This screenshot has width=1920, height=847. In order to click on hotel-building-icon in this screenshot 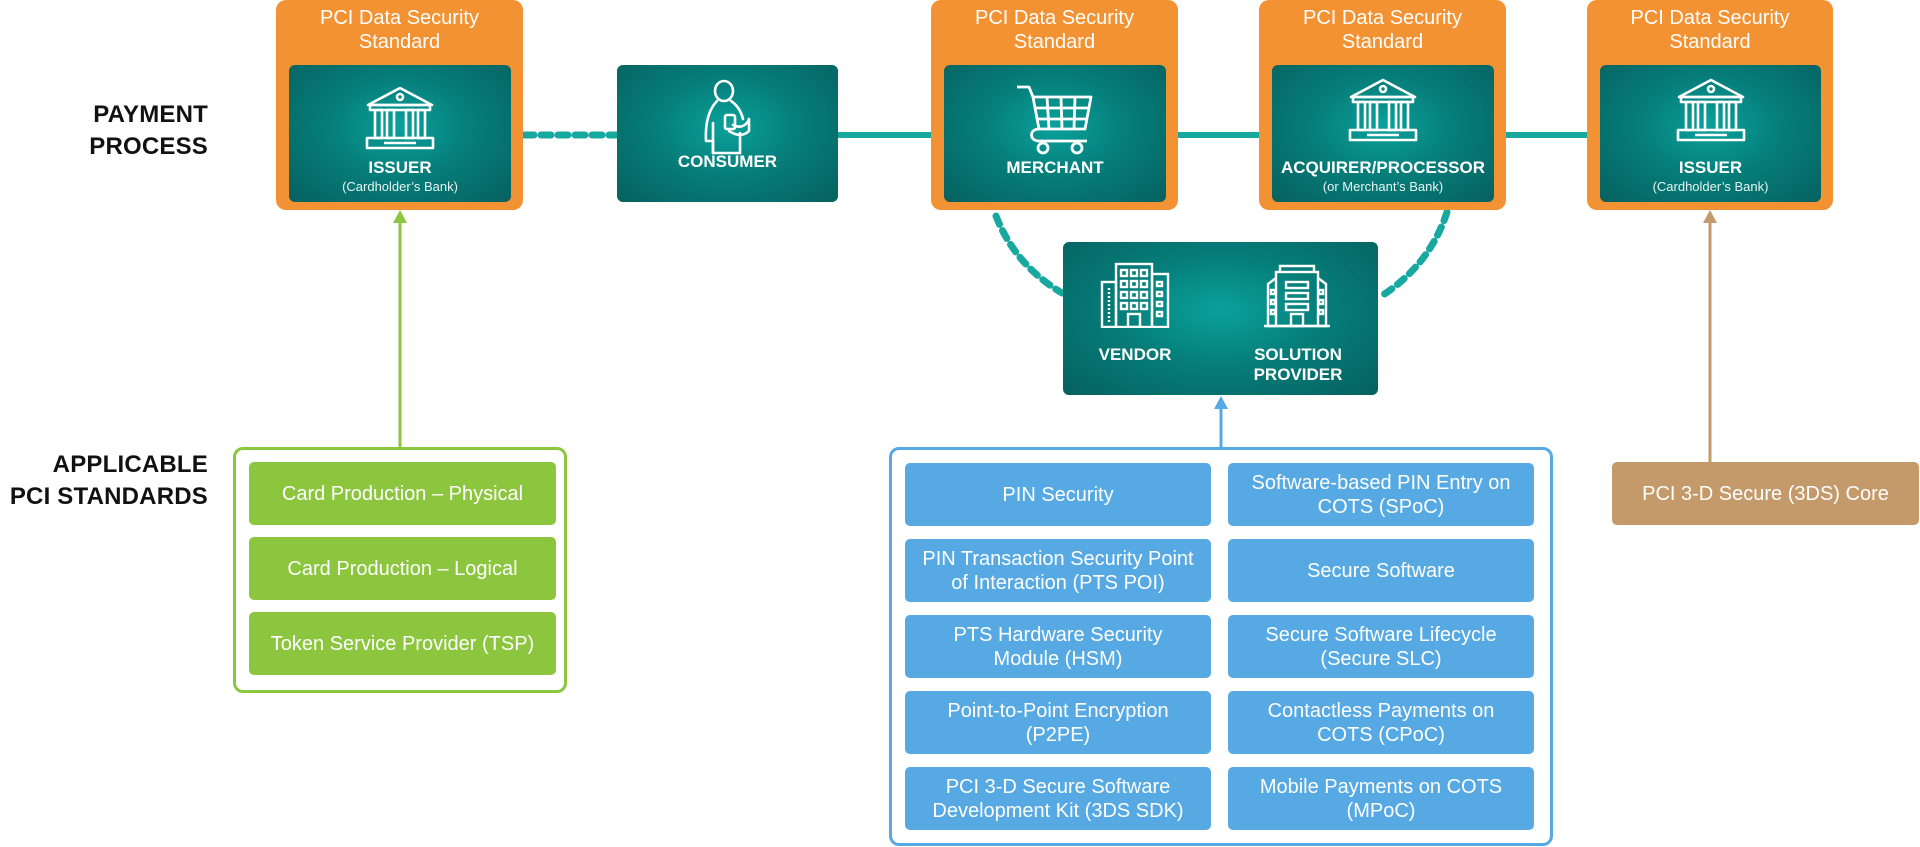, I will do `click(1297, 296)`.